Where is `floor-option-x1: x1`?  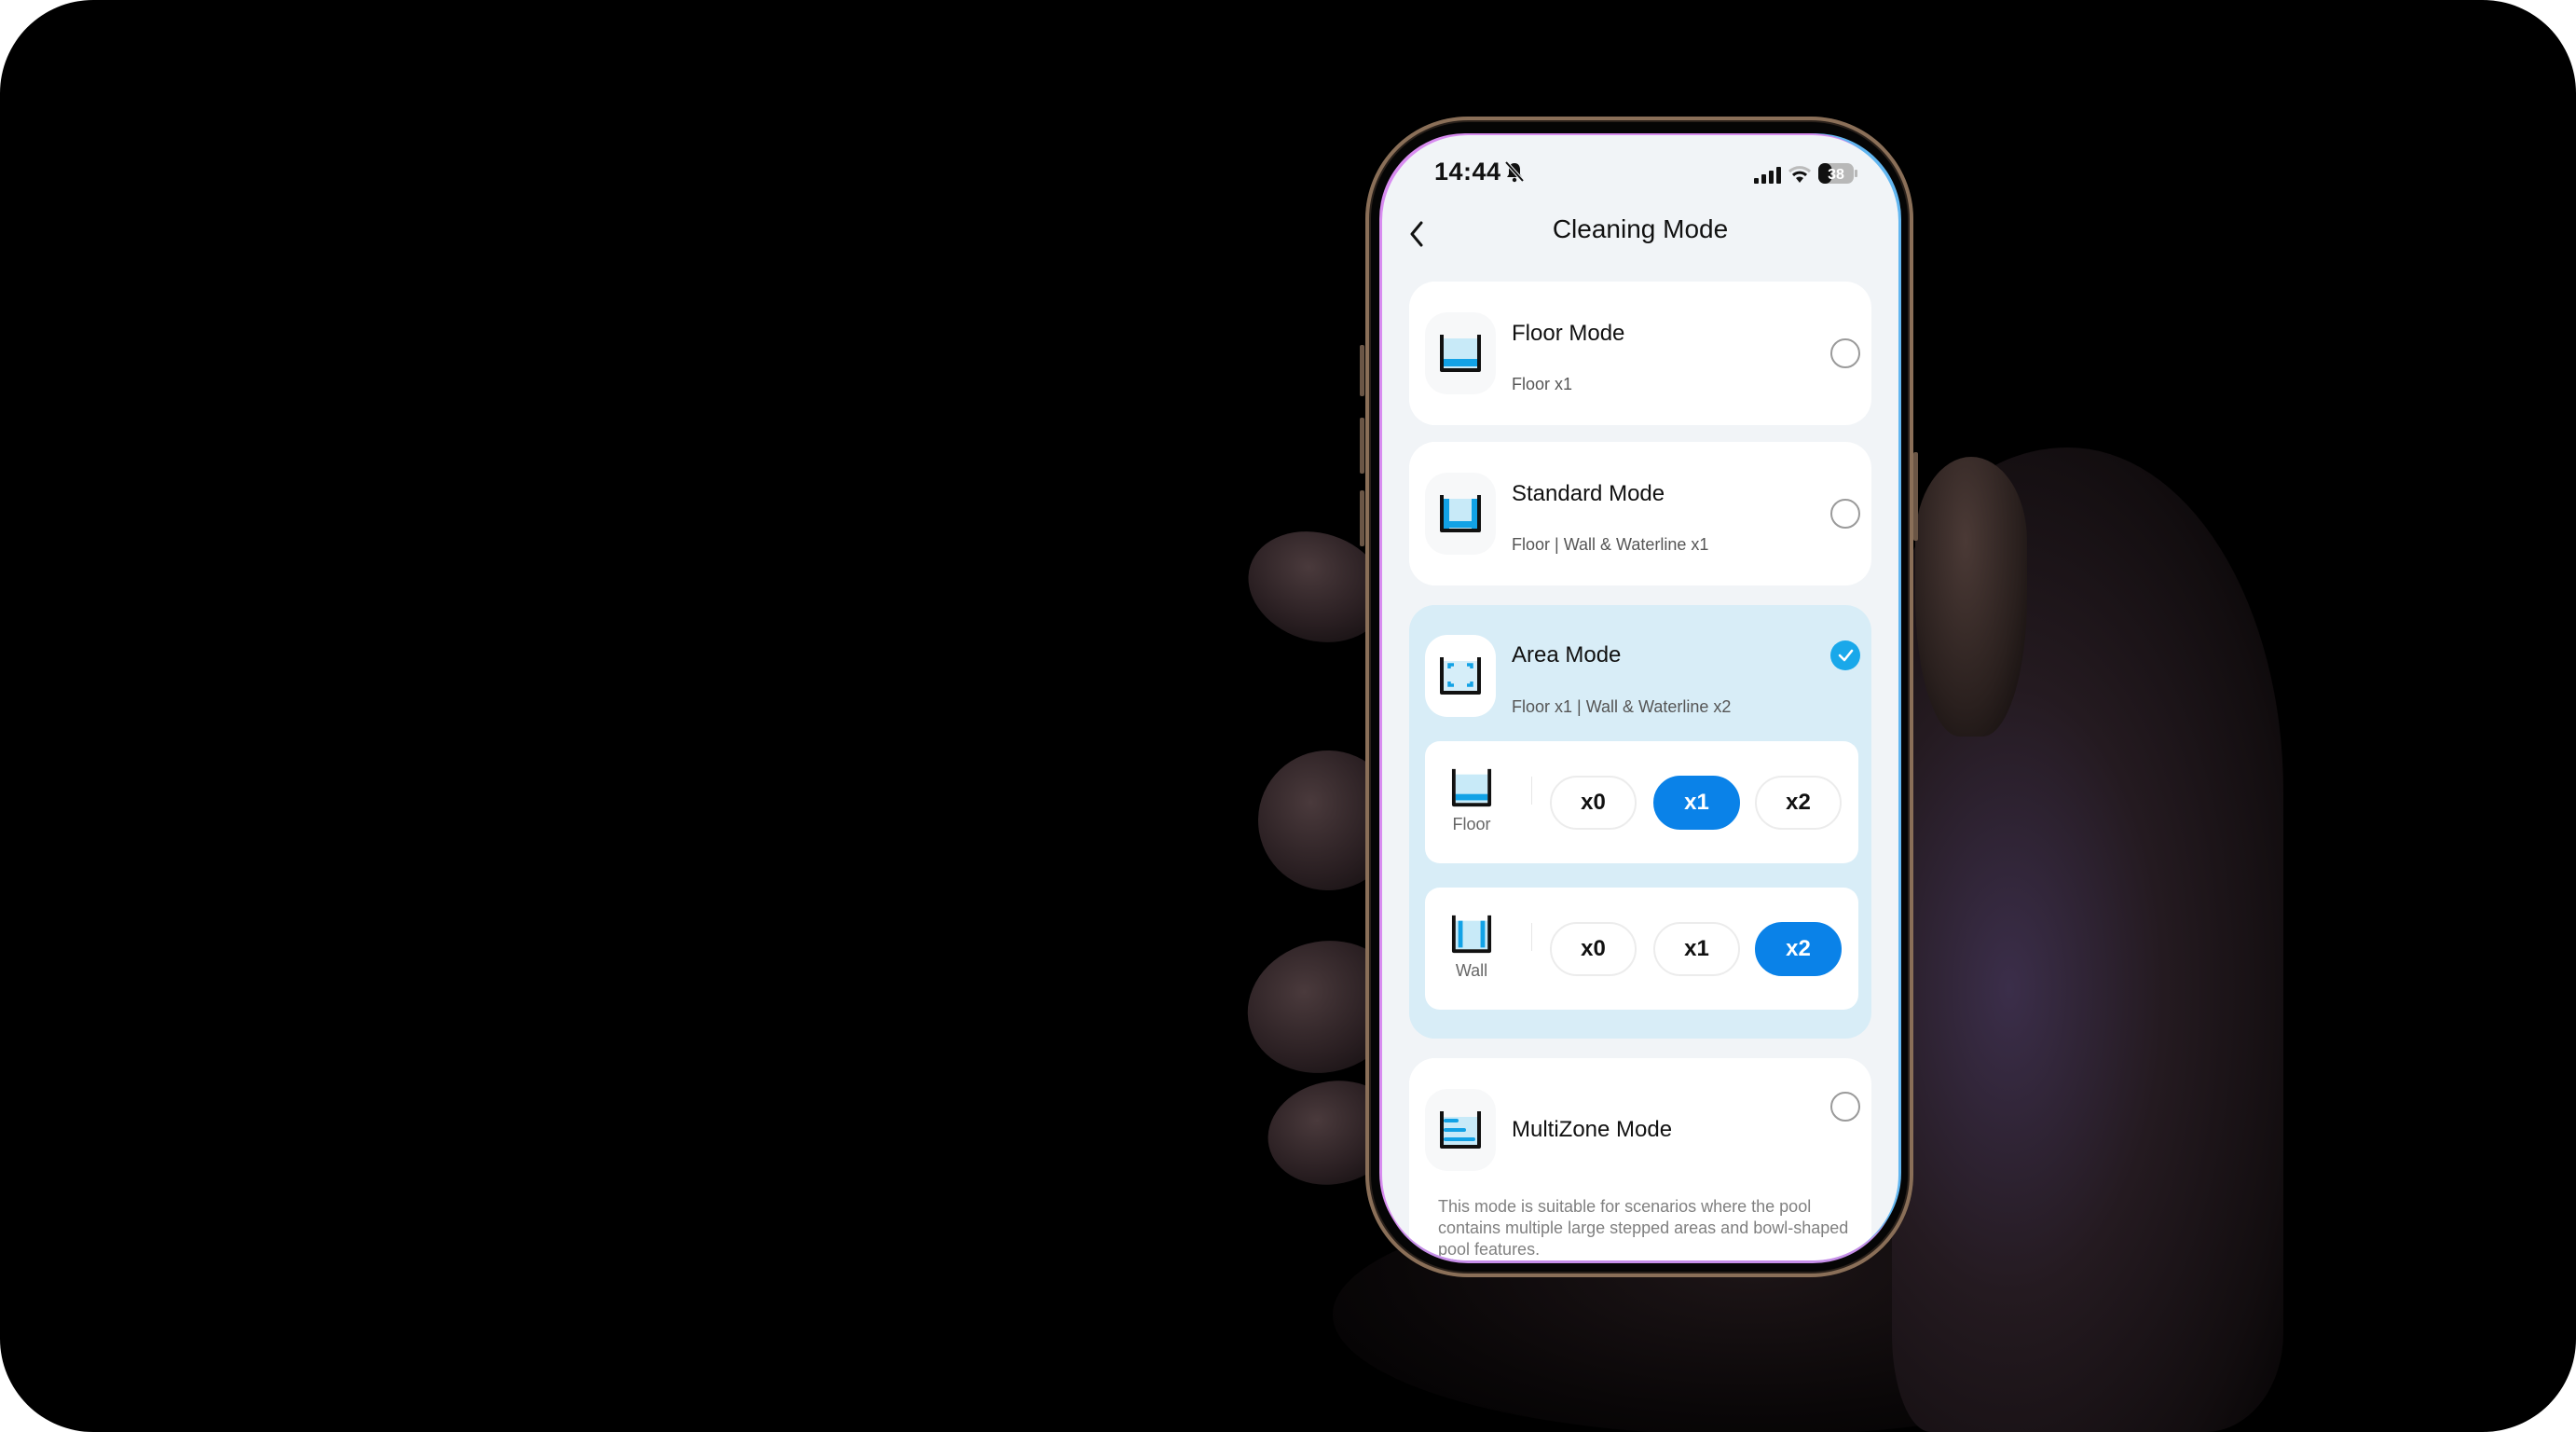
floor-option-x1: x1 is located at coordinates (1696, 803).